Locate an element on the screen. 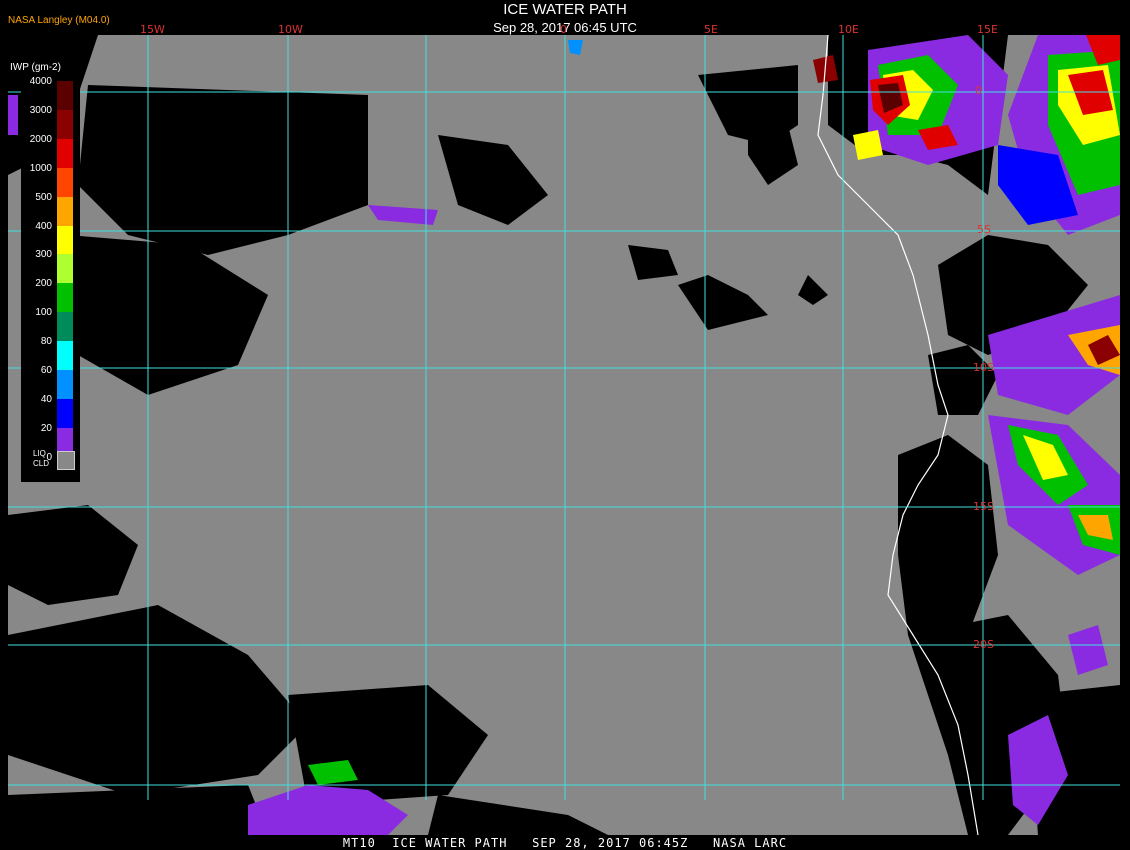 This screenshot has height=850, width=1130. legend-tick-label: 500 is located at coordinates (43, 197).